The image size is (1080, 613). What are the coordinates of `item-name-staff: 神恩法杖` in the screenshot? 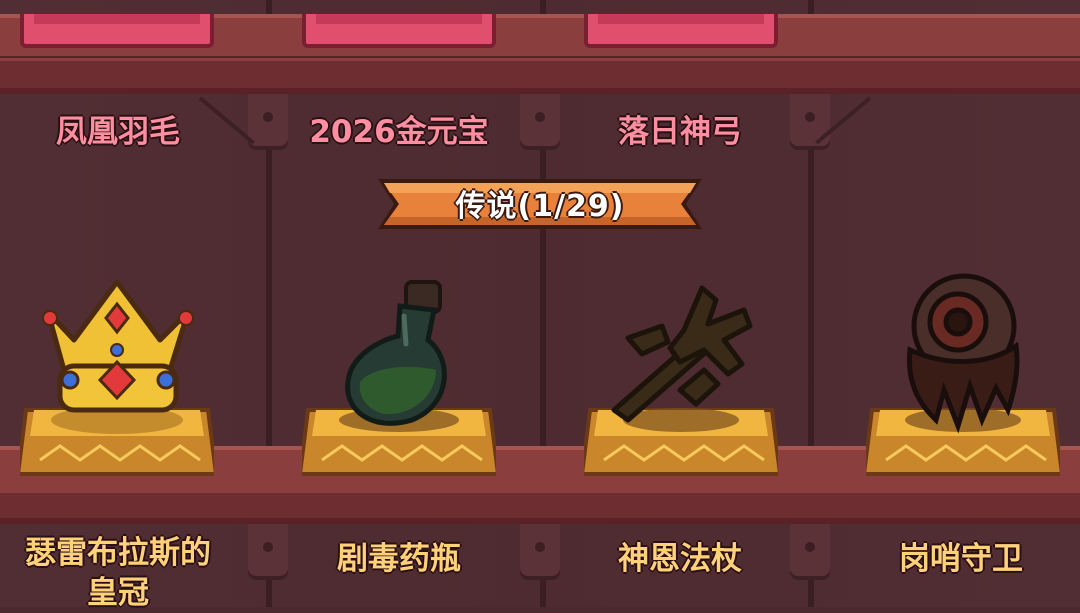 It's located at (680, 555).